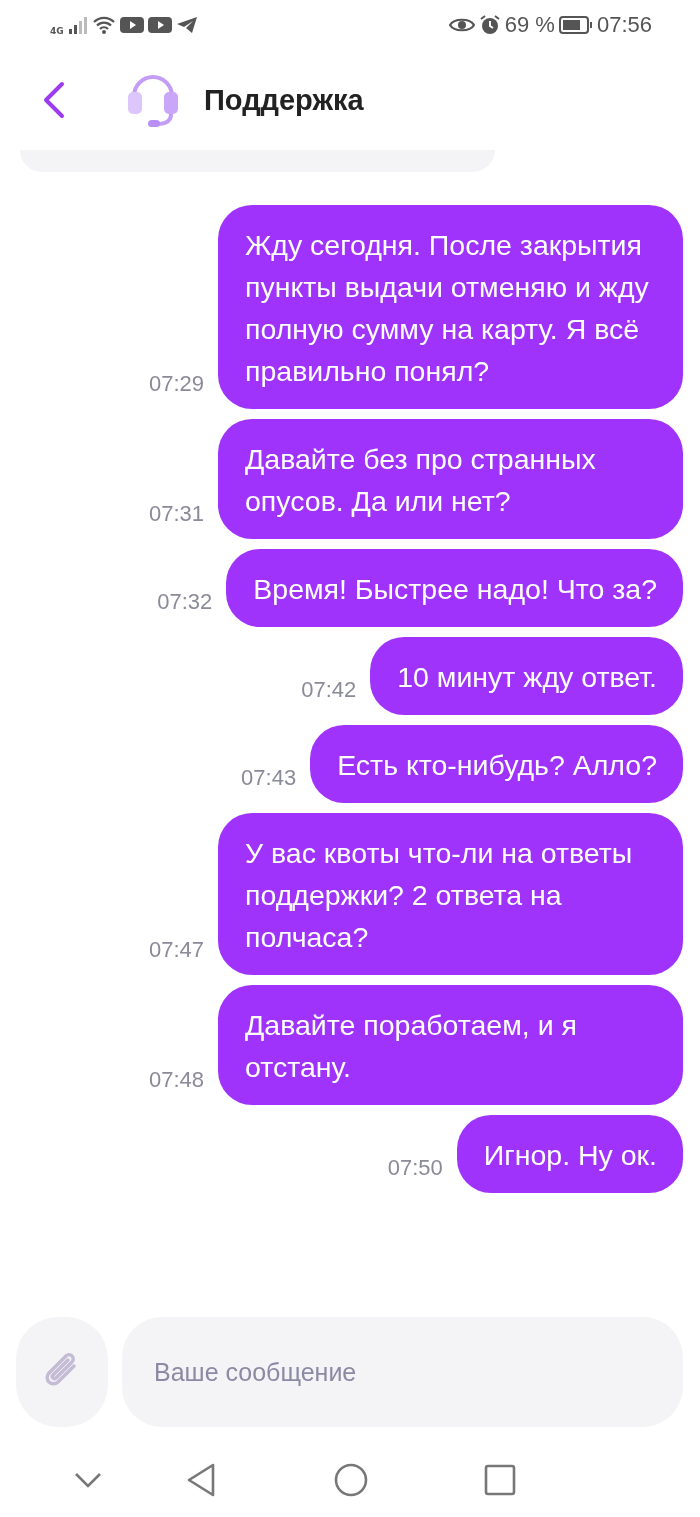 The width and height of the screenshot is (700, 1517). Describe the element at coordinates (450, 307) in the screenshot. I see `message-bubble: Жду сегодня. После закрытия пункты выдачи отменяю и жду полную сумму на карту. Я всё правильно понял?` at that location.